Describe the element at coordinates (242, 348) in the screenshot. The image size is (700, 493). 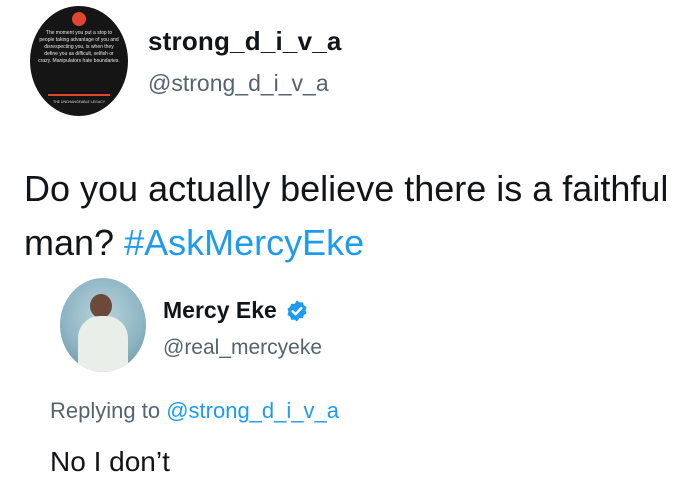
I see `reply-author-handle: @real_mercyeke` at that location.